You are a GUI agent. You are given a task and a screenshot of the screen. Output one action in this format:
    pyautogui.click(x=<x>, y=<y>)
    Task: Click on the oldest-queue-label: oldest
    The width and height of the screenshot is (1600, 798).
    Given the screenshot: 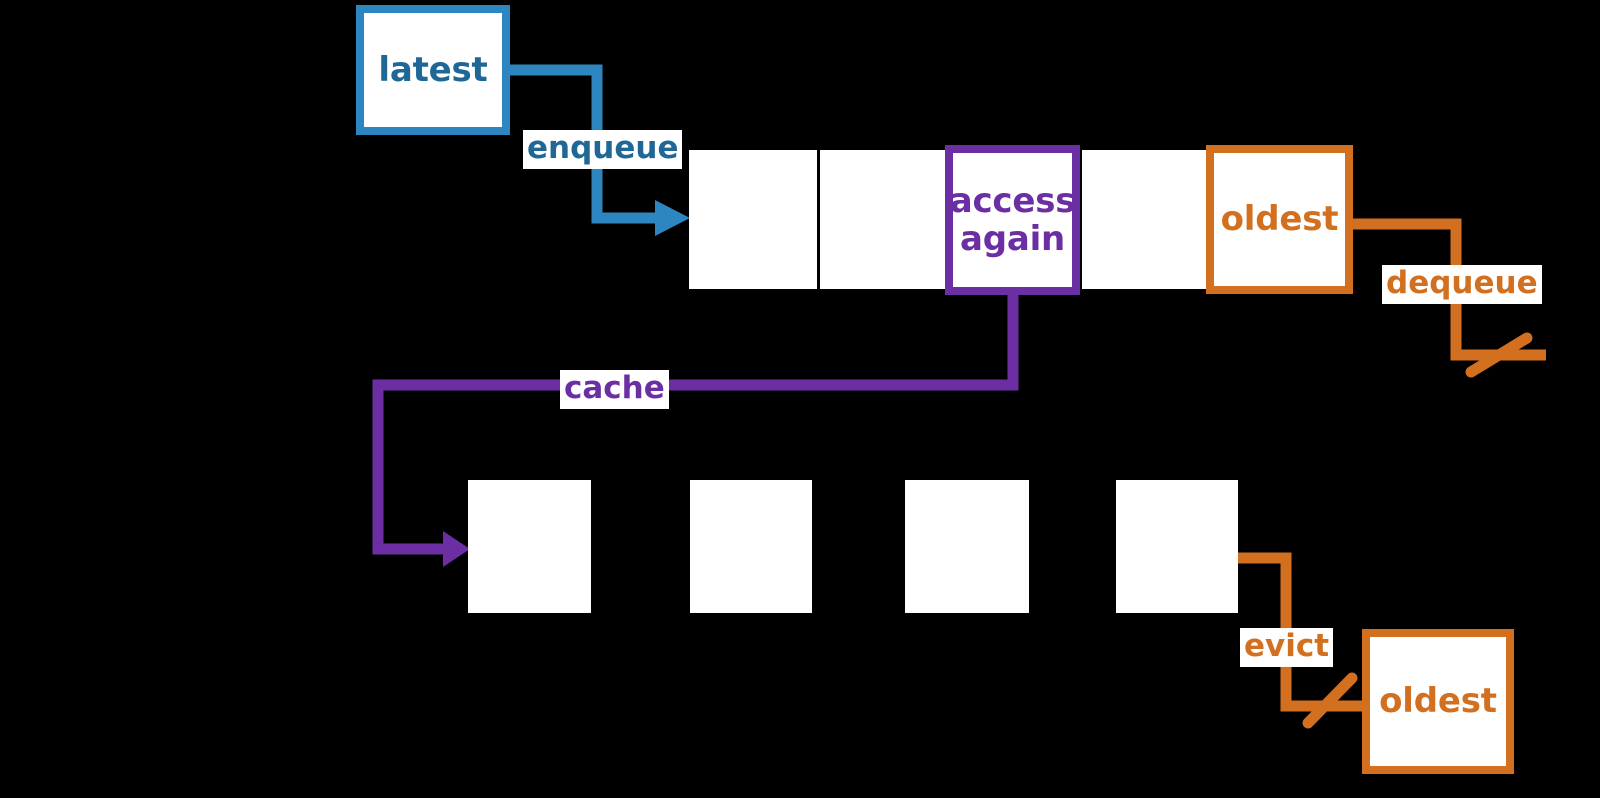 What is the action you would take?
    pyautogui.click(x=1279, y=219)
    